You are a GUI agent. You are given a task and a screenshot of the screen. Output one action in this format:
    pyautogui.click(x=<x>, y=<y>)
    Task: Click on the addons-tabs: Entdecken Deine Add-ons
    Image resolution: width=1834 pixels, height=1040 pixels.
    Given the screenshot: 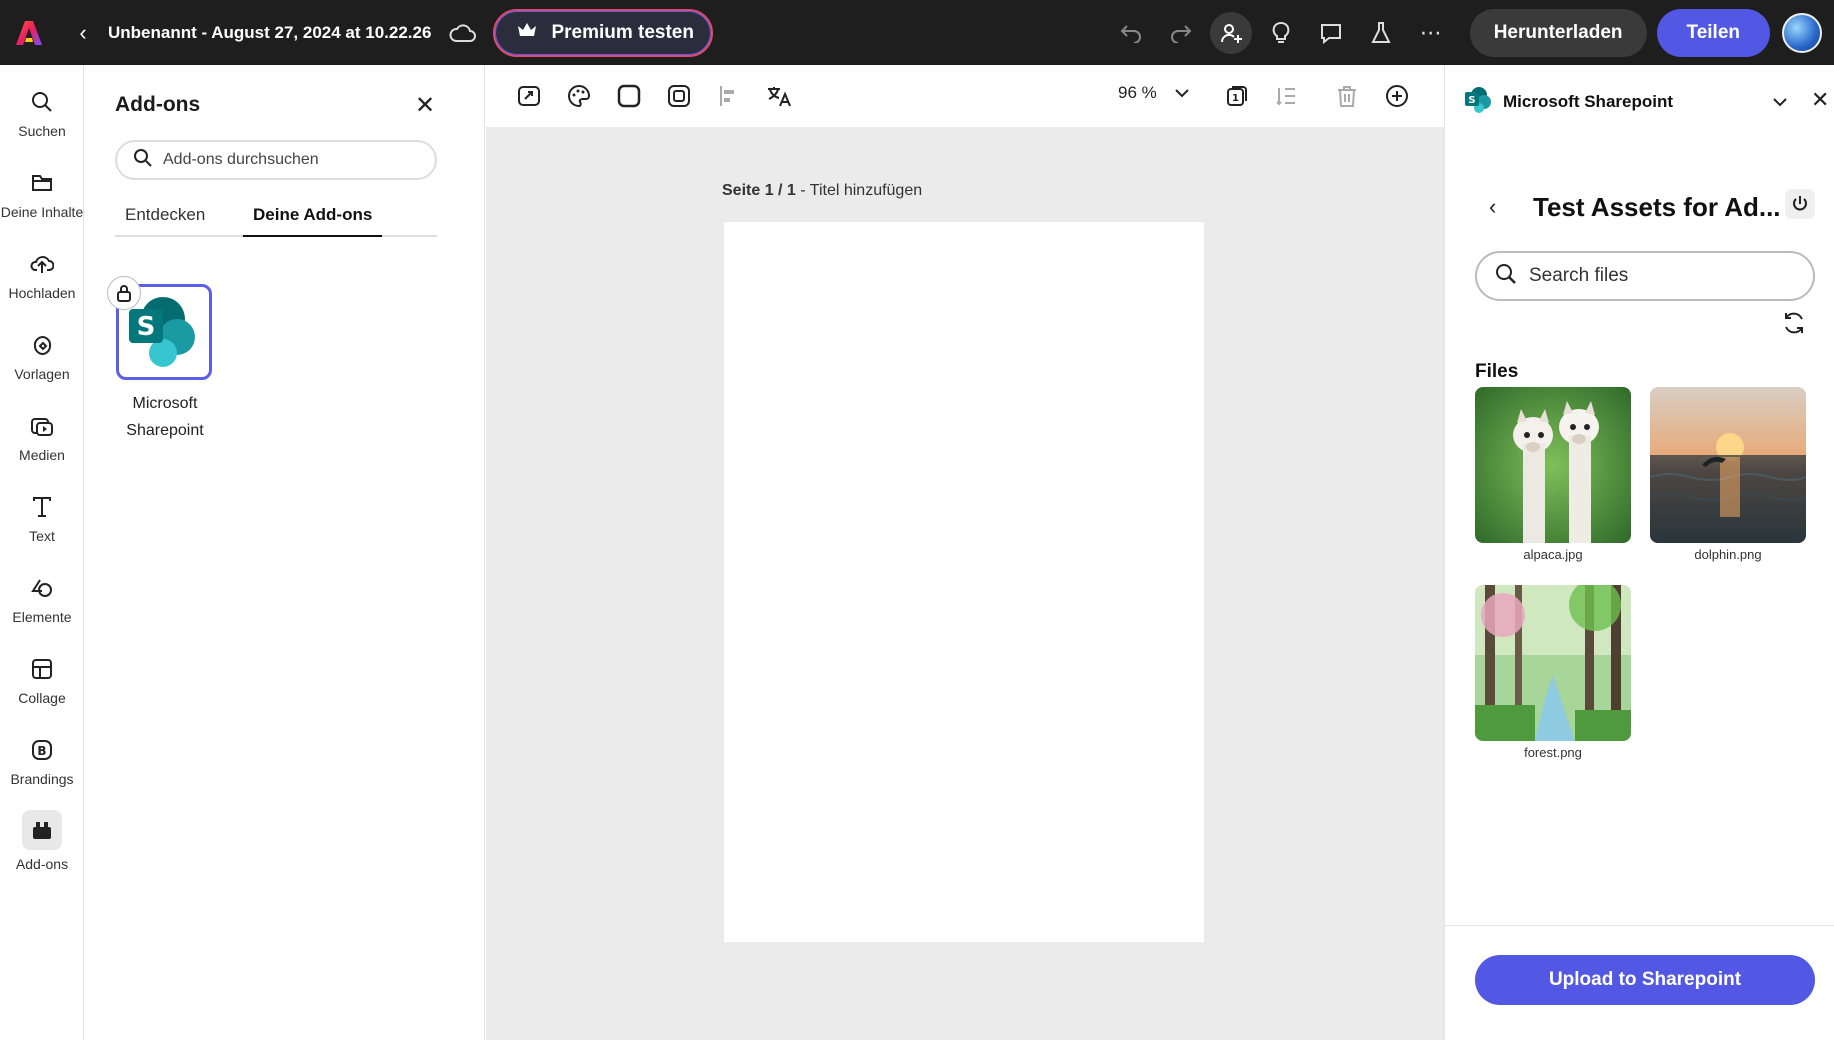 What is the action you would take?
    pyautogui.click(x=276, y=221)
    